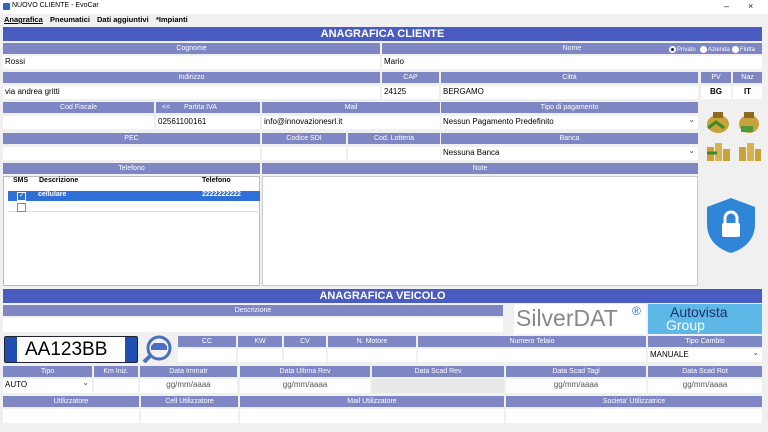 The width and height of the screenshot is (768, 432). What do you see at coordinates (123, 19) in the screenshot?
I see `tab-dati-aggiuntivi: Dati aggiuntivi` at bounding box center [123, 19].